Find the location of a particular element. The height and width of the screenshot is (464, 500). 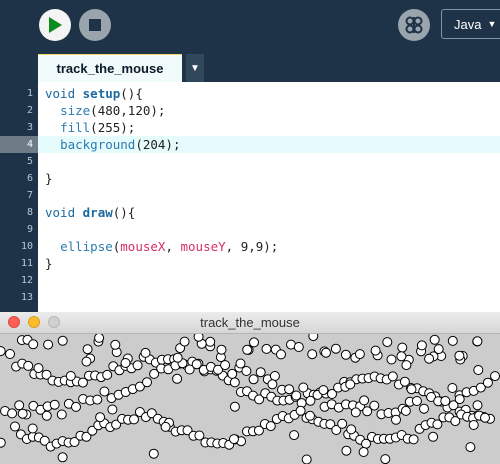

tab-menu-button: ▼ is located at coordinates (195, 68).